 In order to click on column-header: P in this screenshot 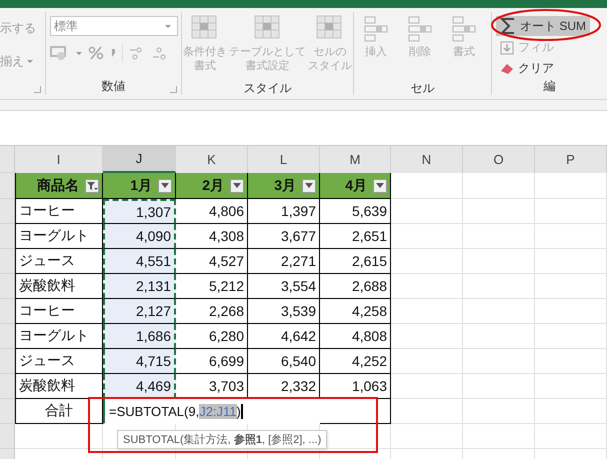, I will do `click(571, 159)`.